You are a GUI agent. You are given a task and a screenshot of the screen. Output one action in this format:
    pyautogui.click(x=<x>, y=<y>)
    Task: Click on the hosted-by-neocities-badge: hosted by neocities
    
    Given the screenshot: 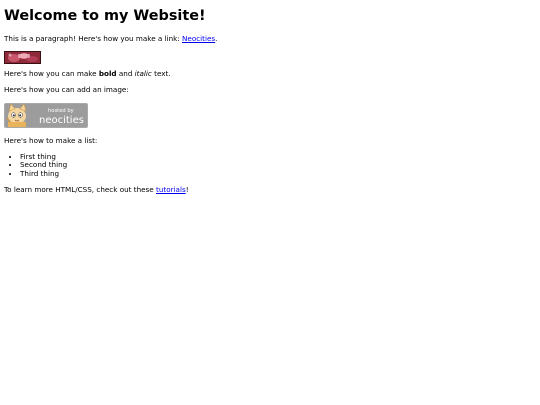 What is the action you would take?
    pyautogui.click(x=46, y=115)
    